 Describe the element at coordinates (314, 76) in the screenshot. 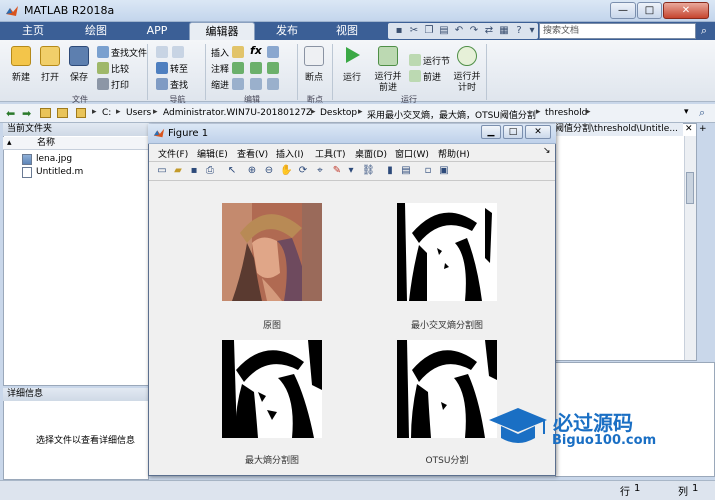

I see `breakpoints-button: 断点` at that location.